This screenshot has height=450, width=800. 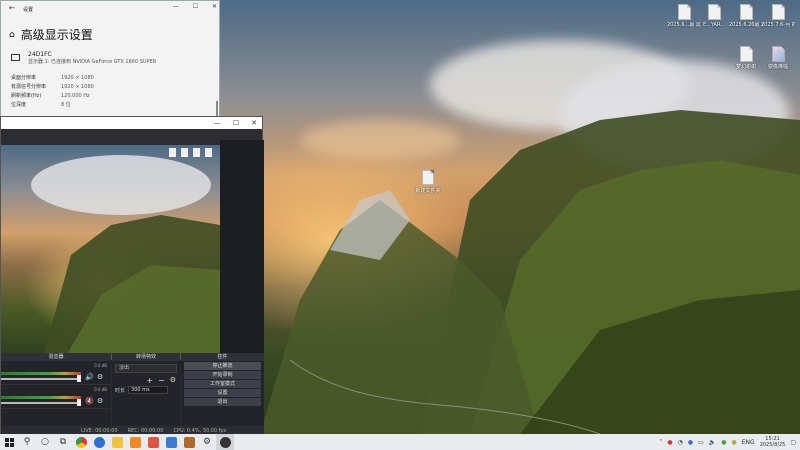 I want to click on transitions-dock: 转场特效 淡出 + − ⚙ 时长 300 ms, so click(x=146, y=394).